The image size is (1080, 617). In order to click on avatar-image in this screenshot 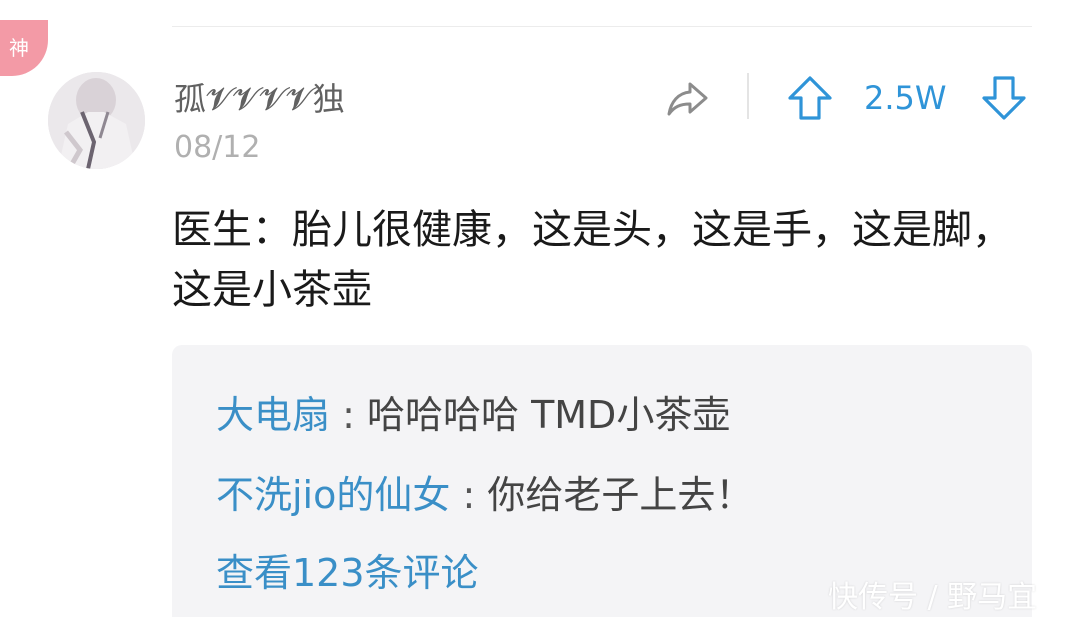, I will do `click(96, 120)`.